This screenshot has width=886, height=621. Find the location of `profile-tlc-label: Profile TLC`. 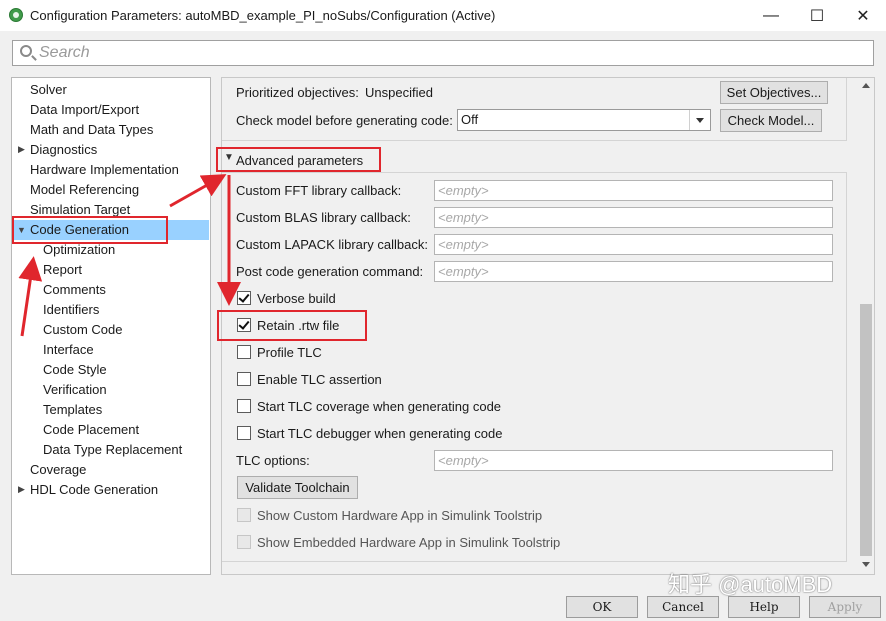

profile-tlc-label: Profile TLC is located at coordinates (289, 352).